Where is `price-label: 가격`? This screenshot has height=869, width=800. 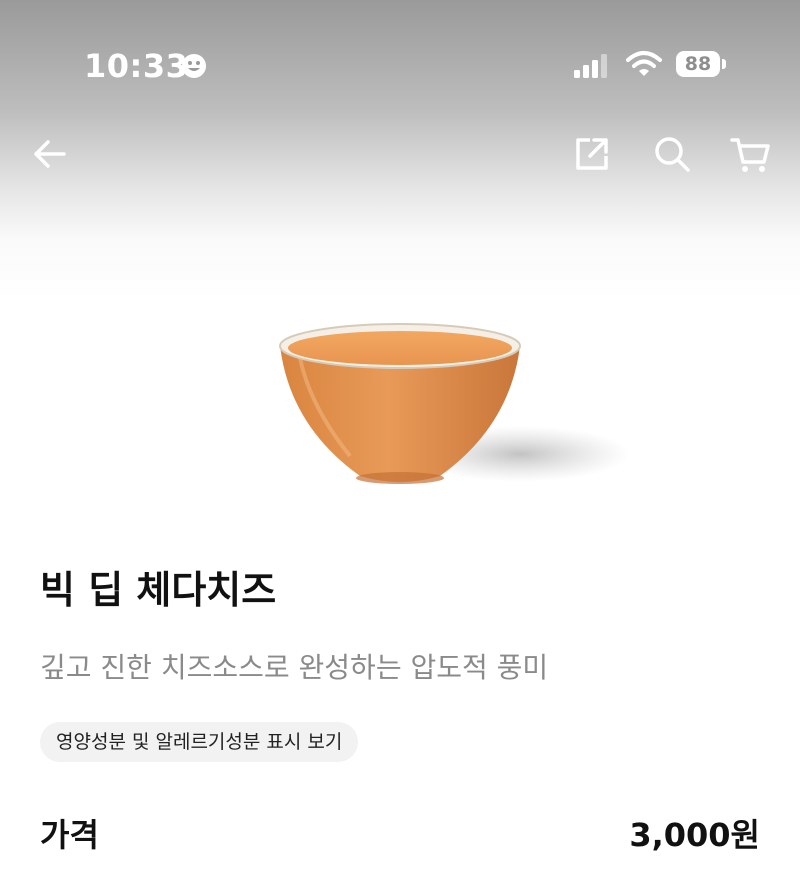
price-label: 가격 is located at coordinates (69, 835).